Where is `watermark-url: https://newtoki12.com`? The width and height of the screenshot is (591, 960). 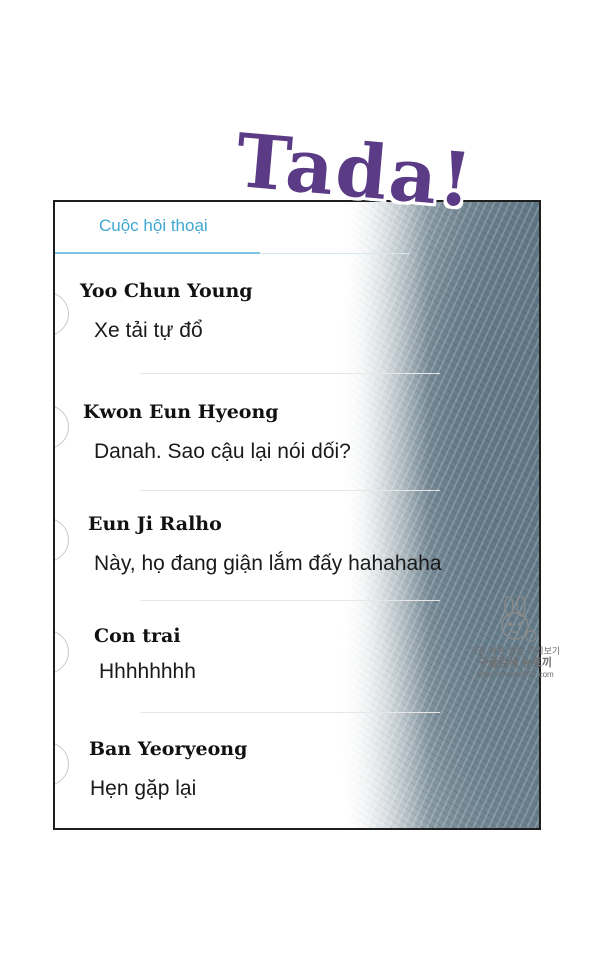
watermark-url: https://newtoki12.com is located at coordinates (515, 674).